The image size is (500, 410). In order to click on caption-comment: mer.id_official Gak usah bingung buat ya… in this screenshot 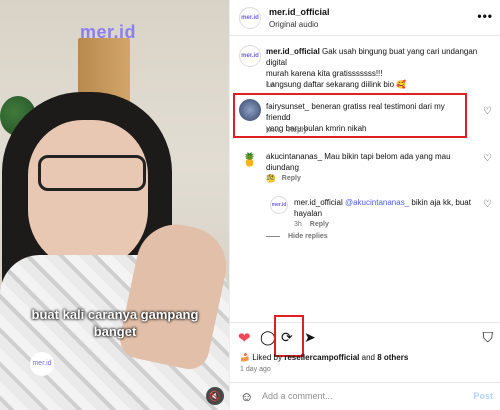, I will do `click(381, 68)`.